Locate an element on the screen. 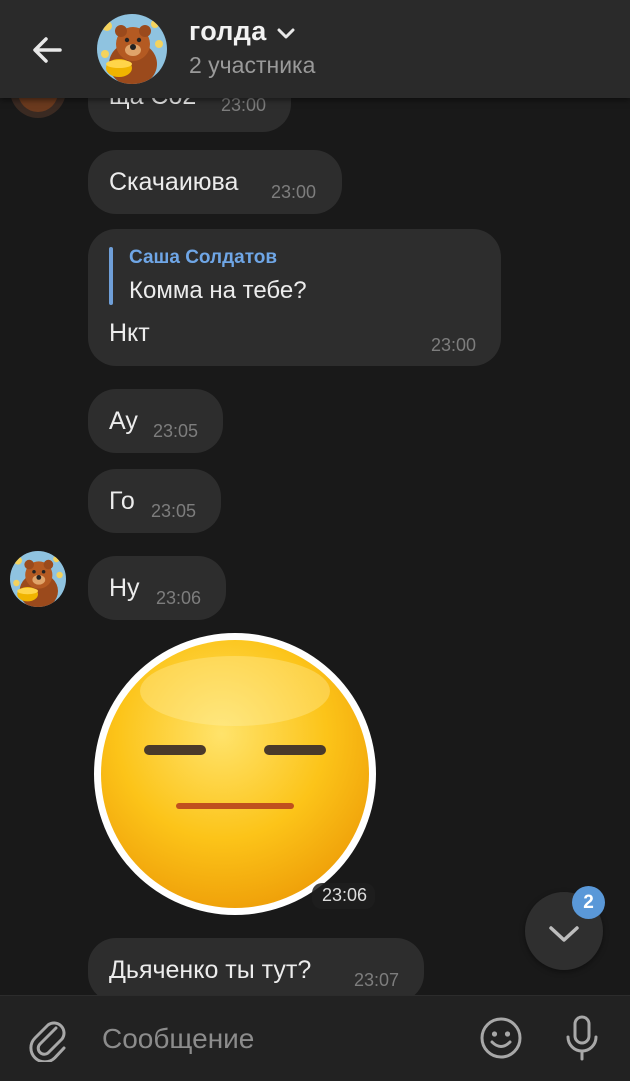 The image size is (630, 1081). emoji-button is located at coordinates (501, 1038).